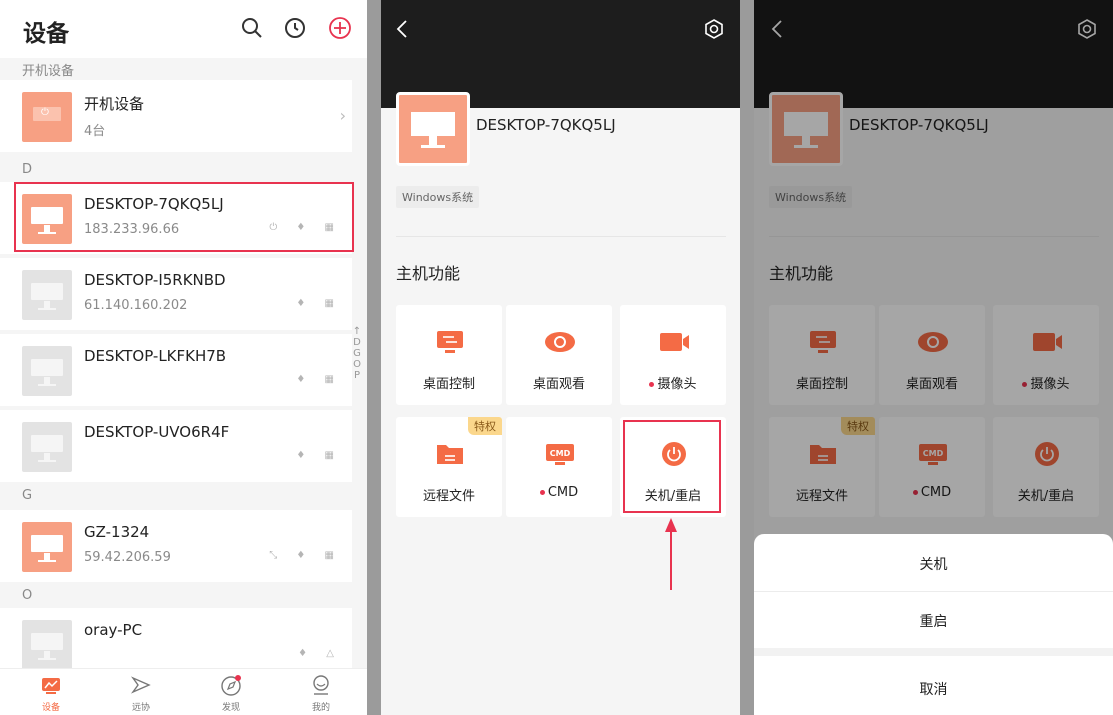  What do you see at coordinates (183, 29) in the screenshot?
I see `list-header: 设备` at bounding box center [183, 29].